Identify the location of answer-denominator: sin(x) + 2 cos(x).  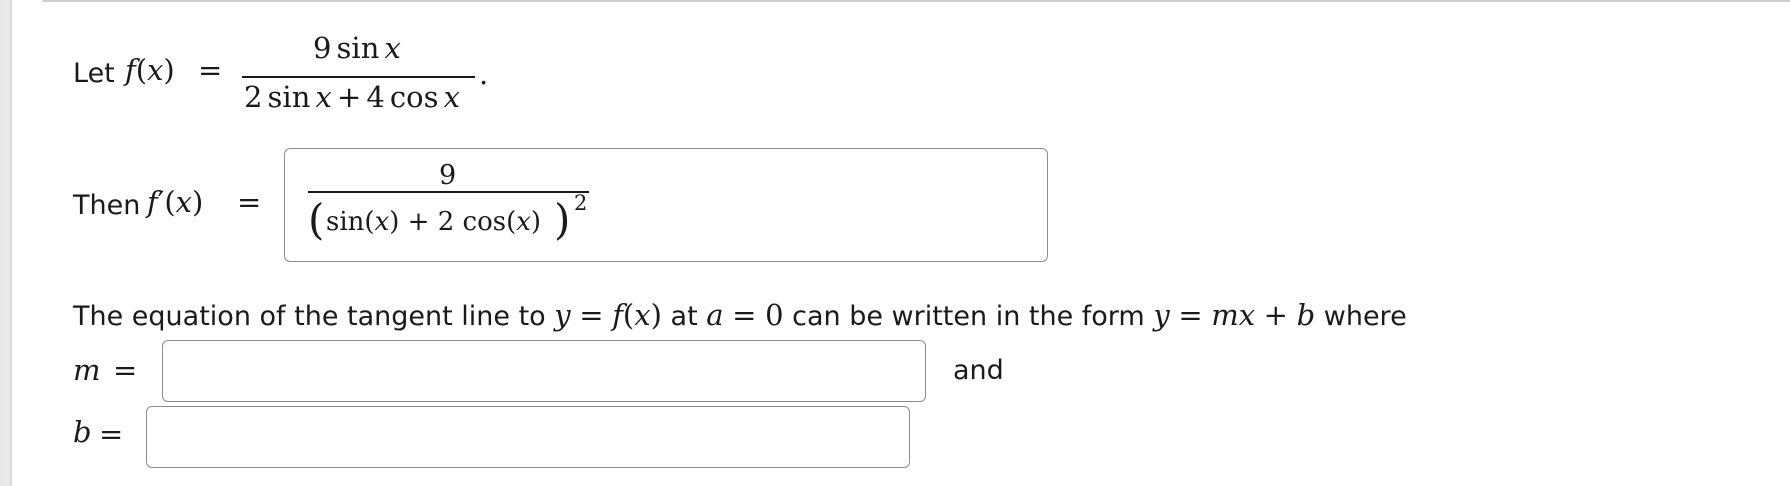
(434, 222).